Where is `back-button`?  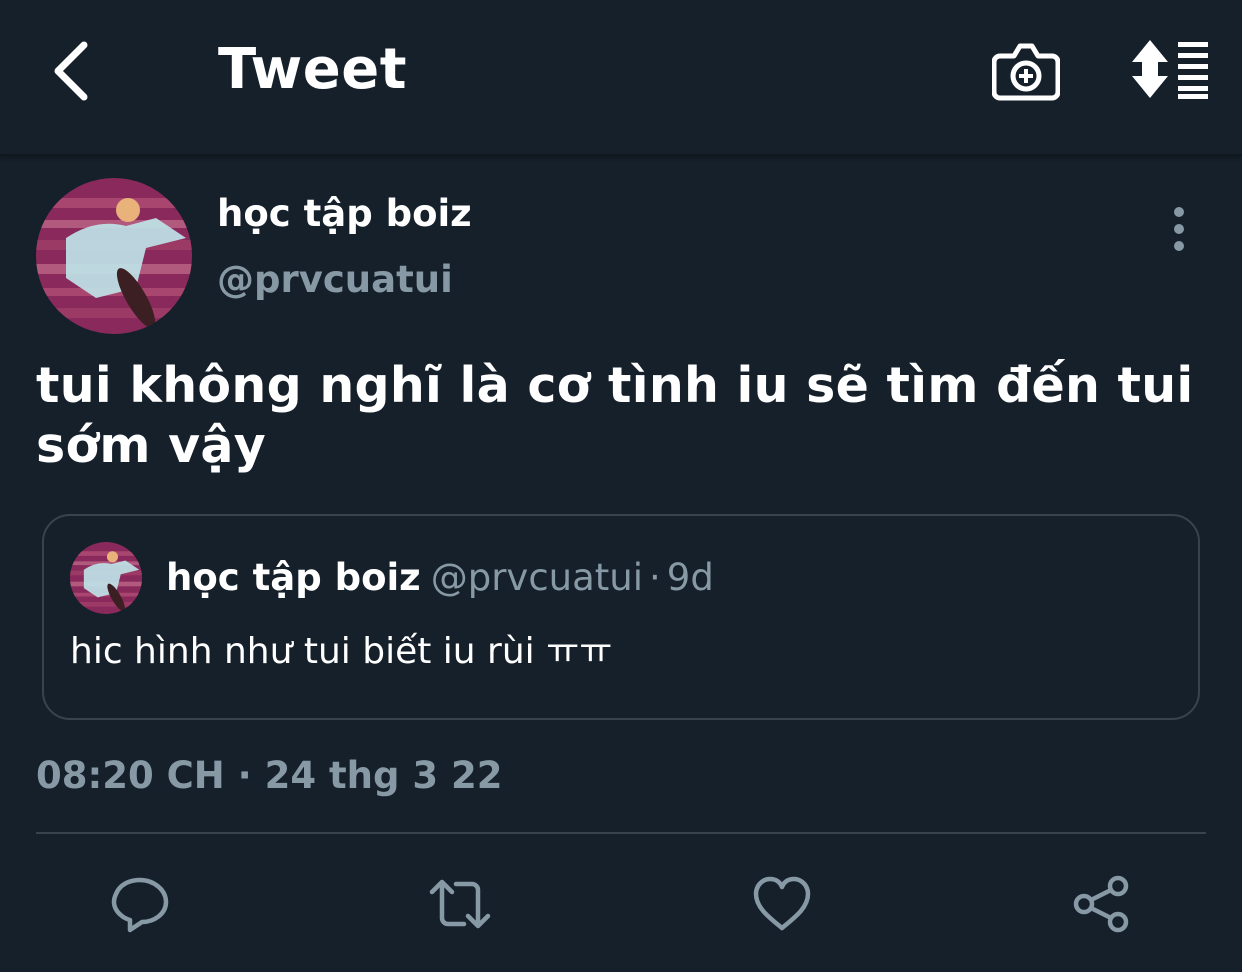
back-button is located at coordinates (70, 71).